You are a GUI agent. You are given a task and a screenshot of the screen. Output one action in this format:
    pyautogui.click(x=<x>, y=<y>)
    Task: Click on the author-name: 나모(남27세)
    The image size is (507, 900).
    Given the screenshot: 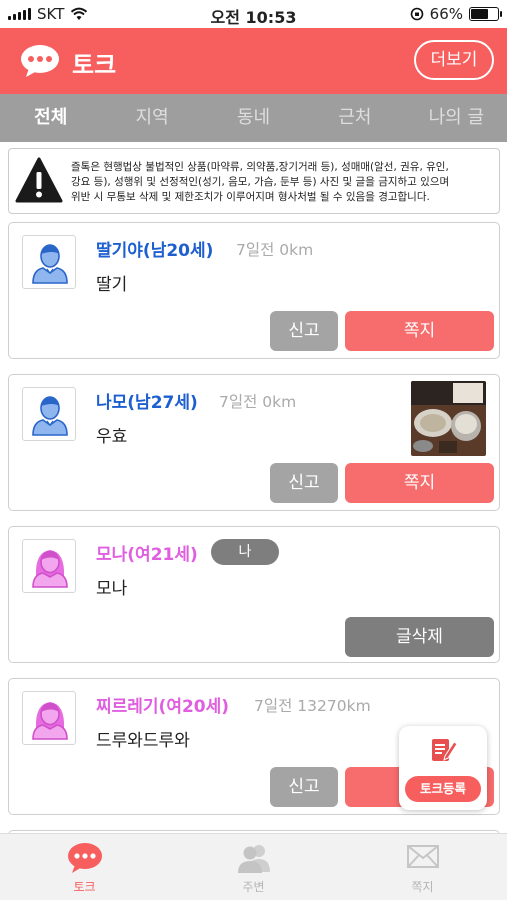 What is the action you would take?
    pyautogui.click(x=147, y=400)
    